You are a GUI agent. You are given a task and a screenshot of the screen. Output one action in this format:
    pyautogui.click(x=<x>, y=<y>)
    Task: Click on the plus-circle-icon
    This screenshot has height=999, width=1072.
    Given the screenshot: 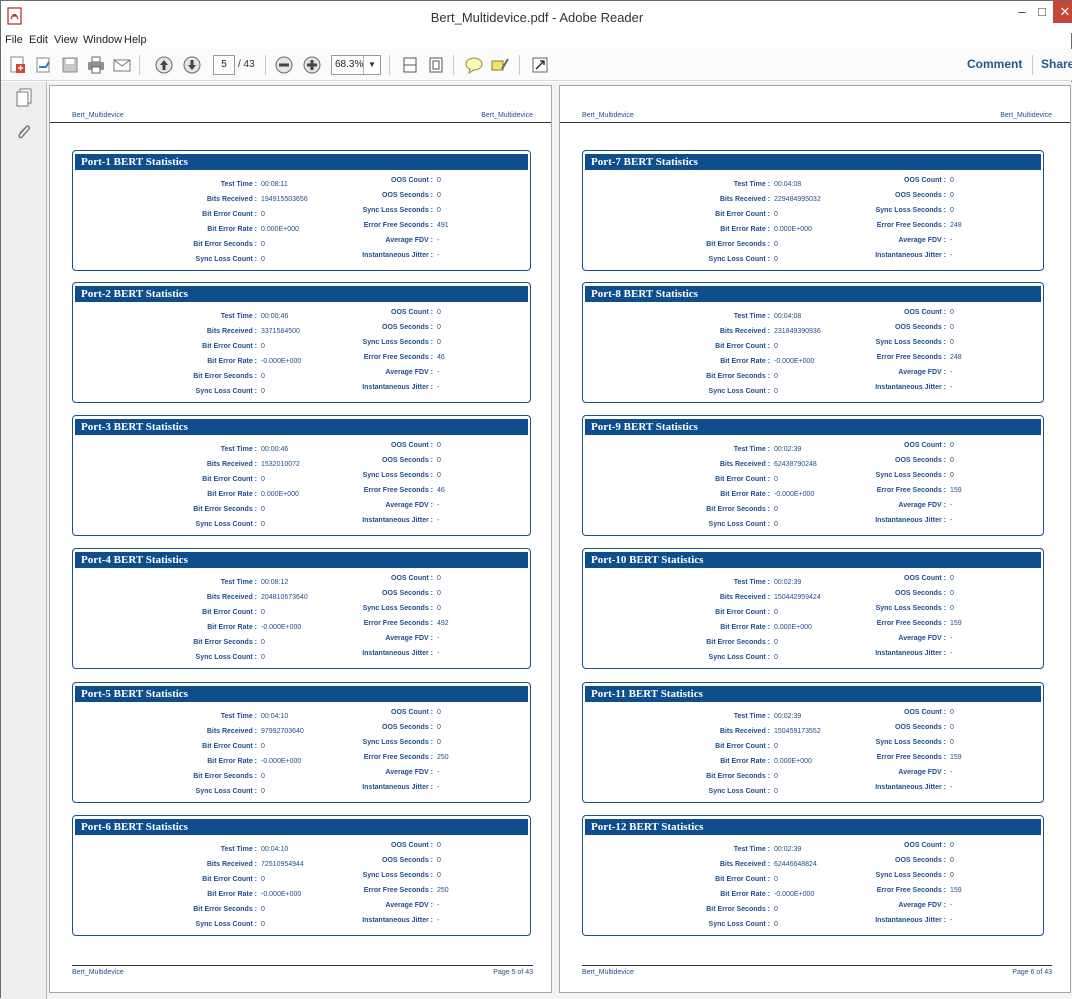 What is the action you would take?
    pyautogui.click(x=312, y=65)
    